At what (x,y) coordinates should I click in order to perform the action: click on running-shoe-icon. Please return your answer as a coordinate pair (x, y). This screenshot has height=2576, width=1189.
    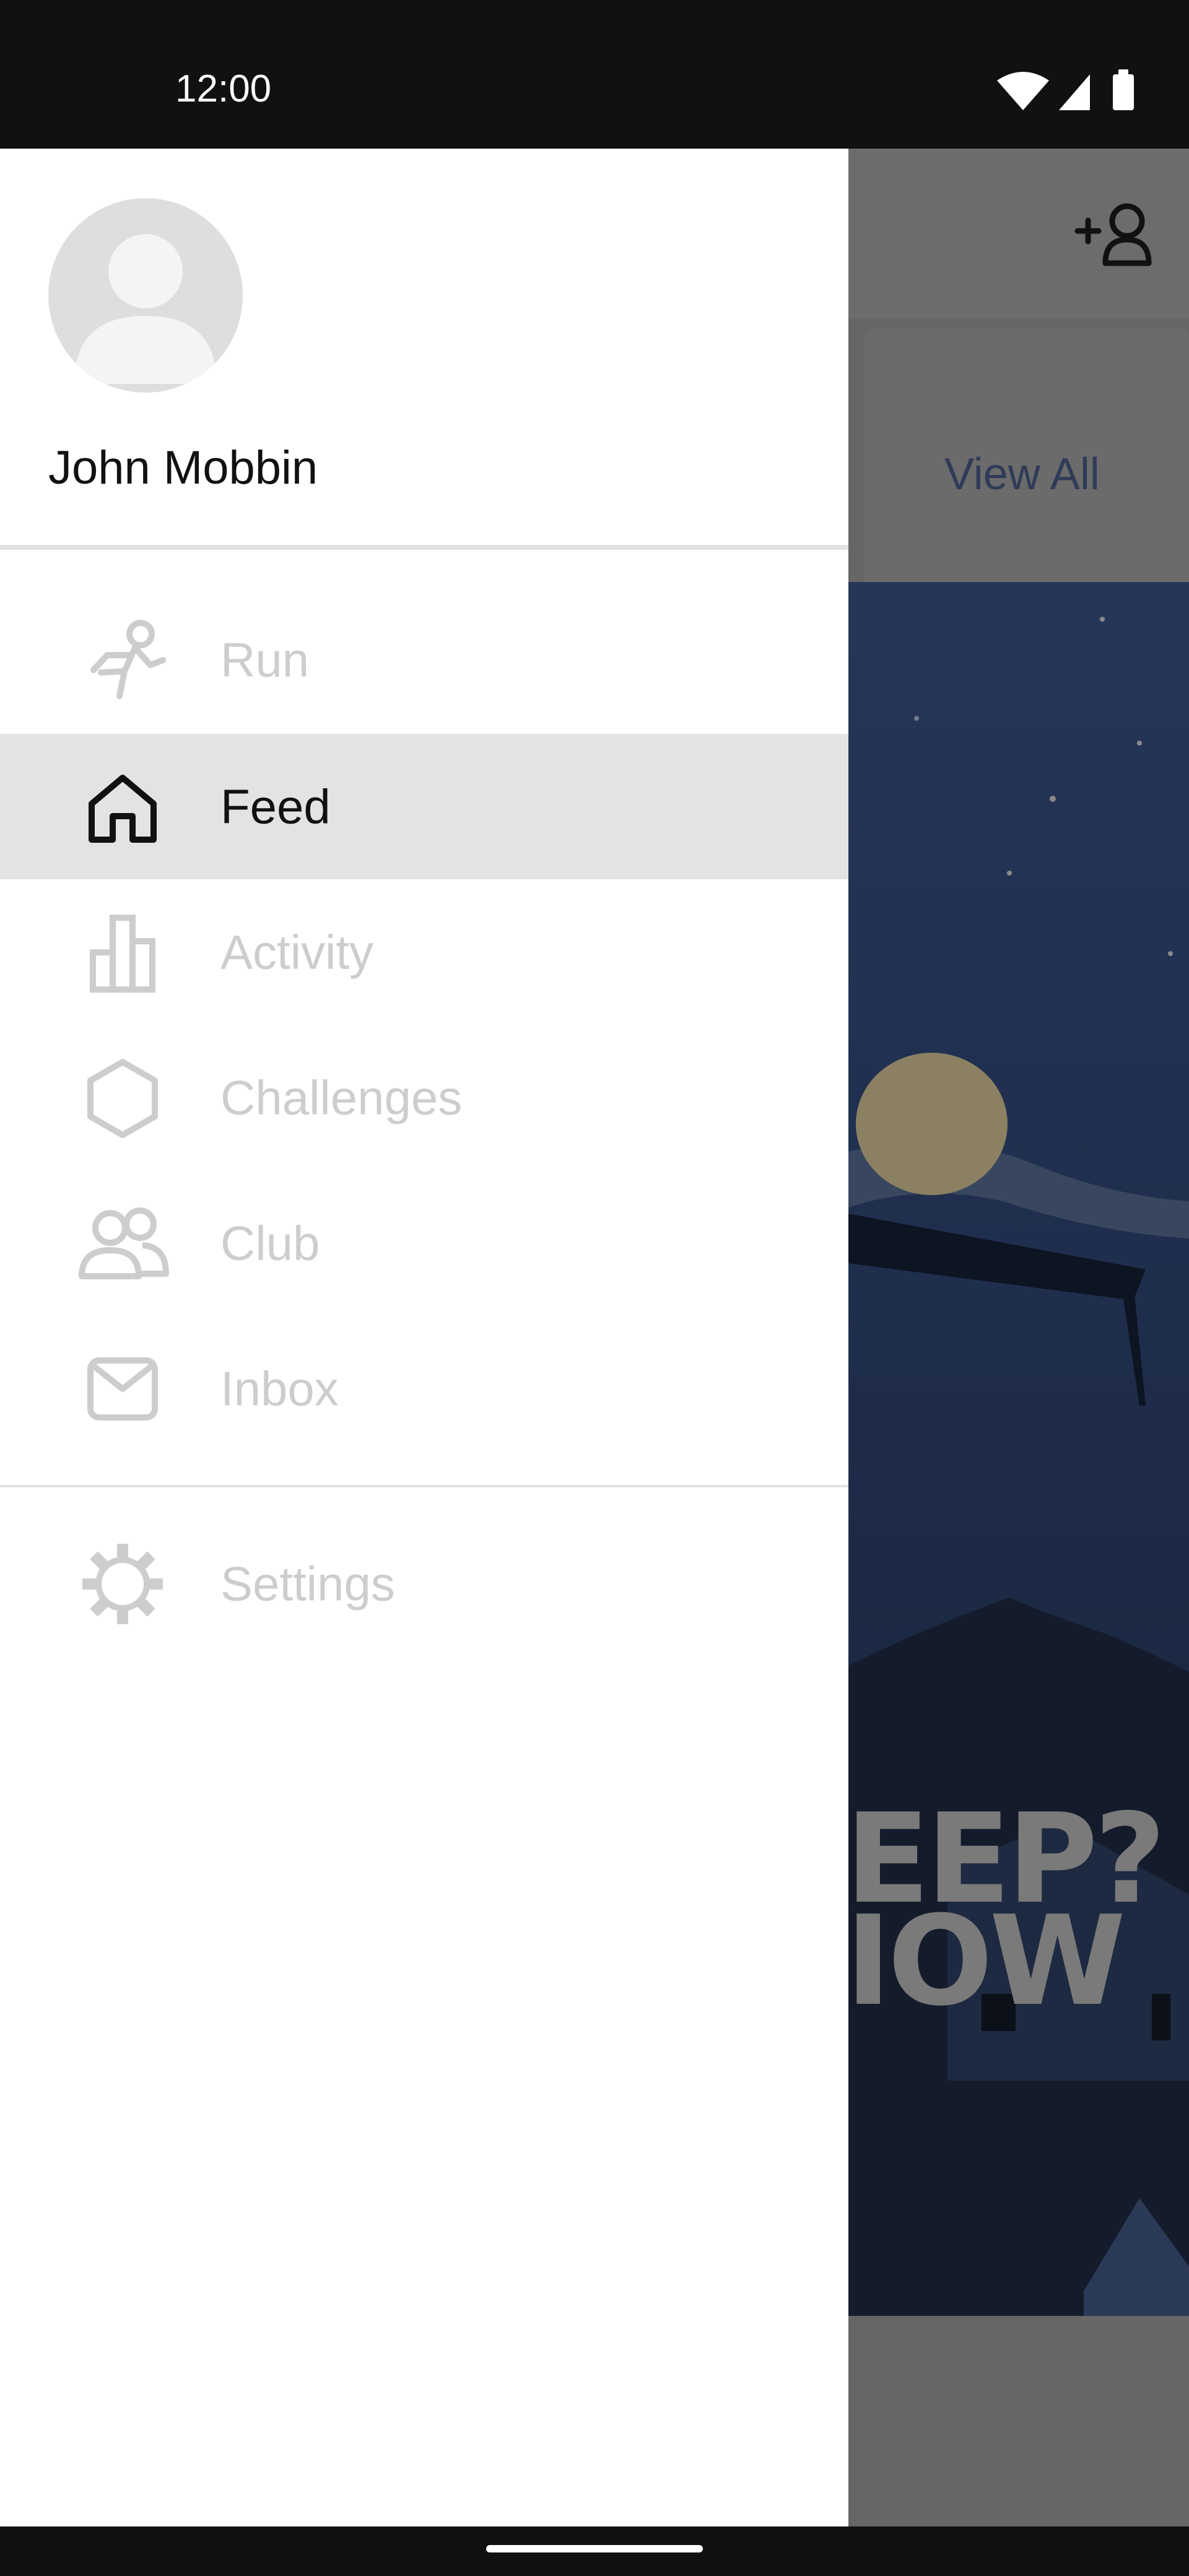
    Looking at the image, I should click on (122, 661).